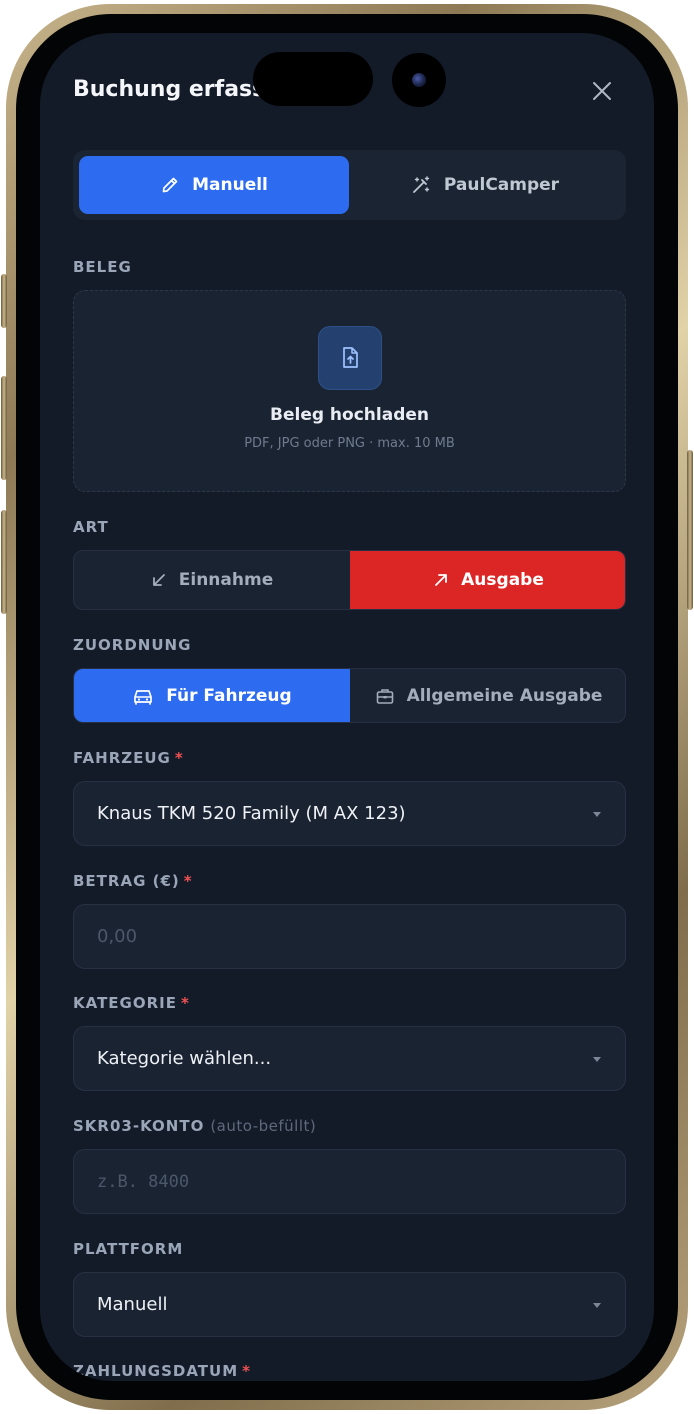 This screenshot has width=694, height=1414. Describe the element at coordinates (421, 184) in the screenshot. I see `magic-wand-icon` at that location.